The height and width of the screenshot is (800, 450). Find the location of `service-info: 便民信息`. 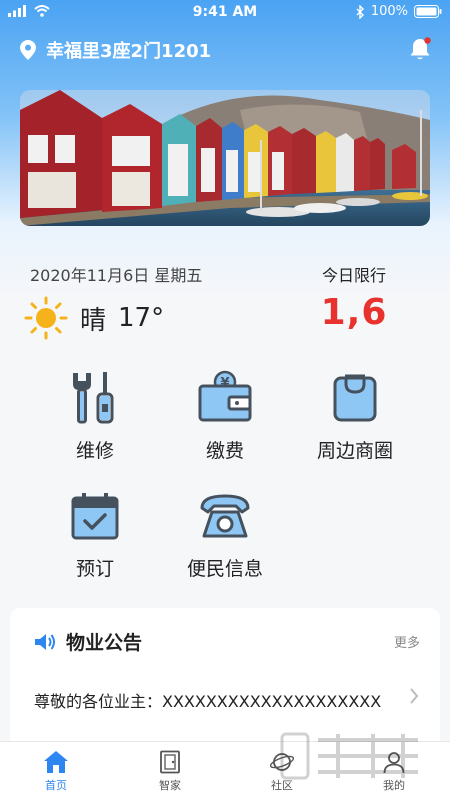

service-info: 便民信息 is located at coordinates (225, 535).